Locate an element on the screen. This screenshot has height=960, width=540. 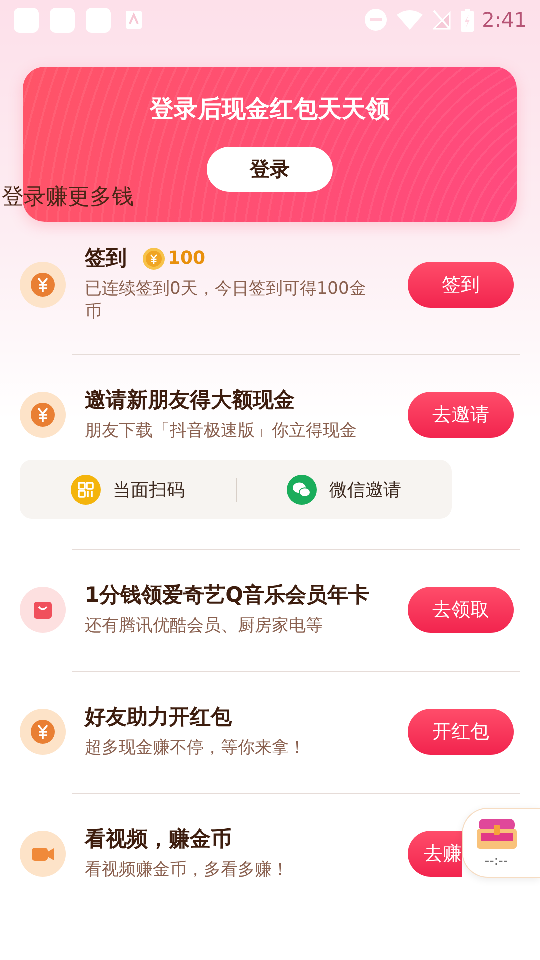
do-not-disturb-icon is located at coordinates (376, 20).